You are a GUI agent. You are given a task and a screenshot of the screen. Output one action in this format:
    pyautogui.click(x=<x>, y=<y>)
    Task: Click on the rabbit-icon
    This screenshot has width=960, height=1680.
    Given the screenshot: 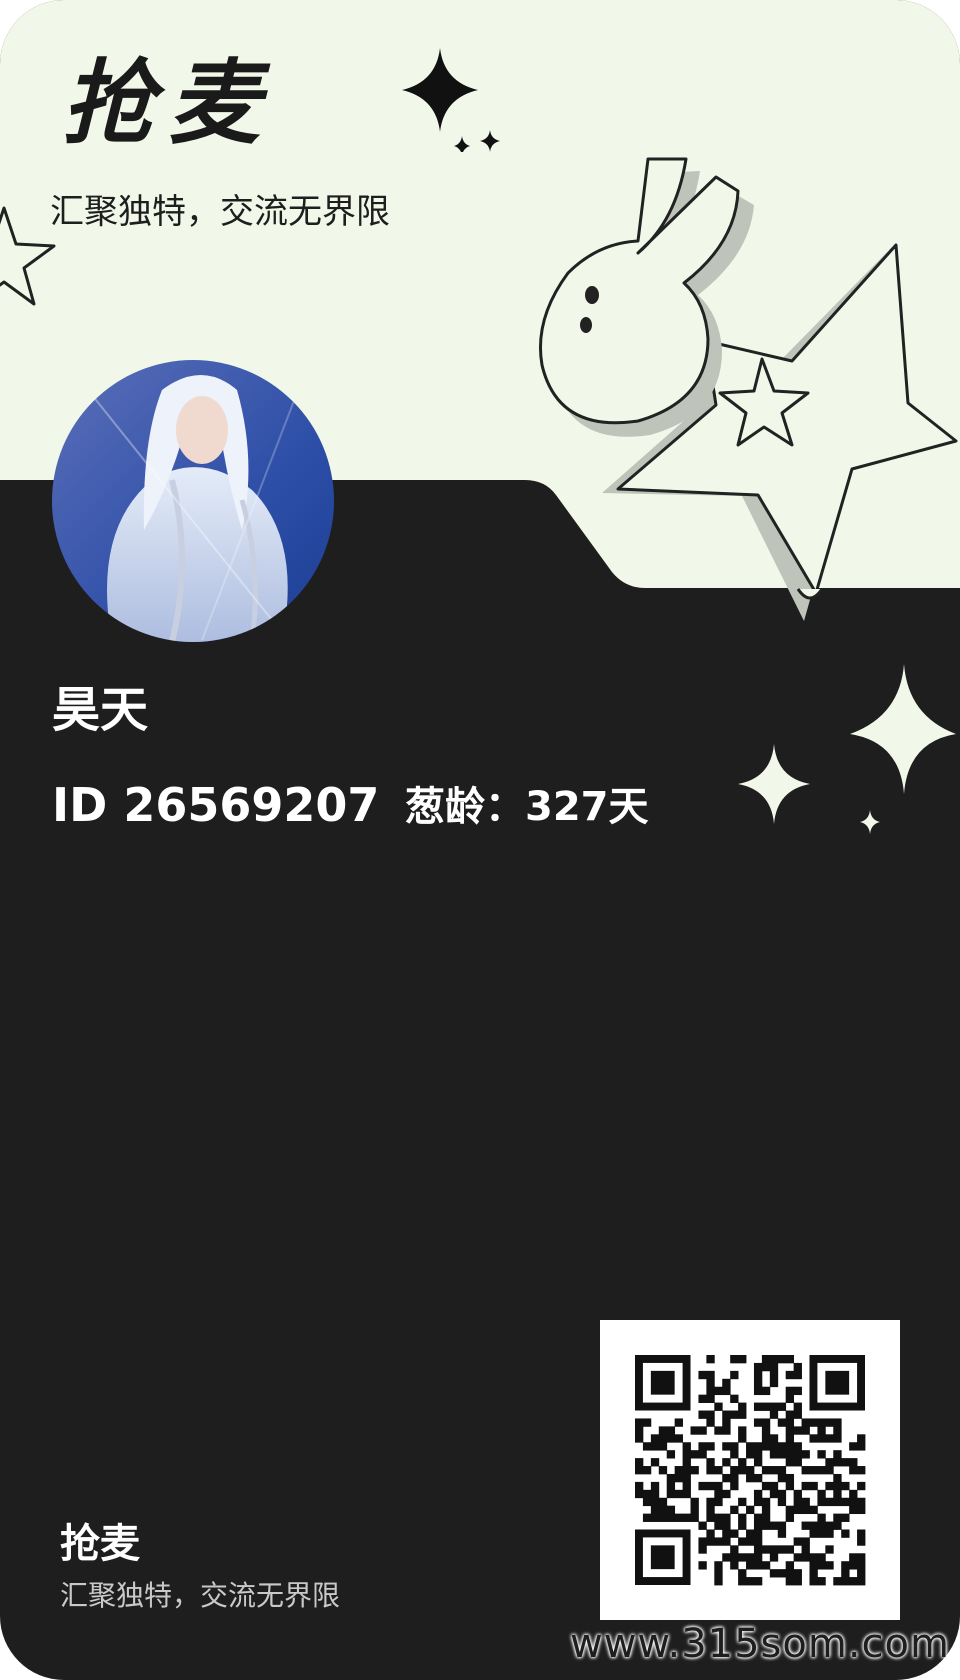 What is the action you would take?
    pyautogui.click(x=748, y=389)
    